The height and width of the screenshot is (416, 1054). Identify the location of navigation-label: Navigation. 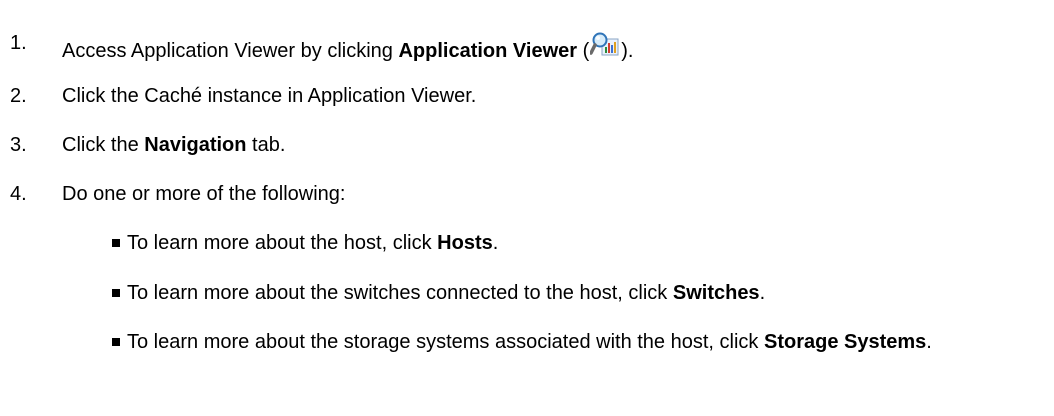
(195, 145).